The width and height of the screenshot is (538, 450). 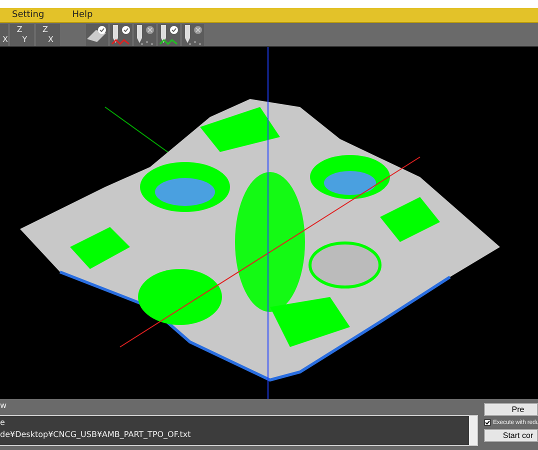 What do you see at coordinates (22, 35) in the screenshot?
I see `axis-view-button: Z Y` at bounding box center [22, 35].